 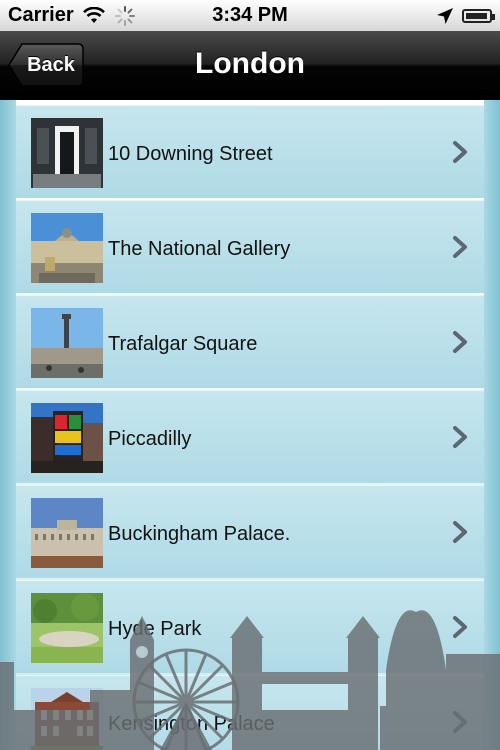 What do you see at coordinates (250, 712) in the screenshot?
I see `list-item: Kensington Palace` at bounding box center [250, 712].